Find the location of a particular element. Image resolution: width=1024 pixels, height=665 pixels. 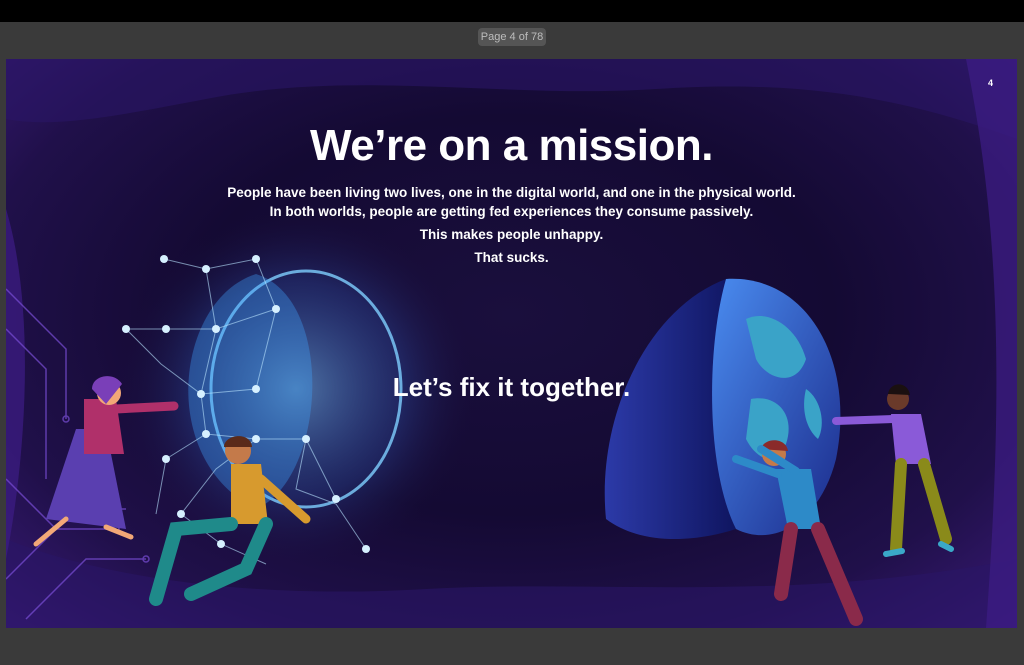

slide-headline: We’re on a mission. is located at coordinates (511, 145).